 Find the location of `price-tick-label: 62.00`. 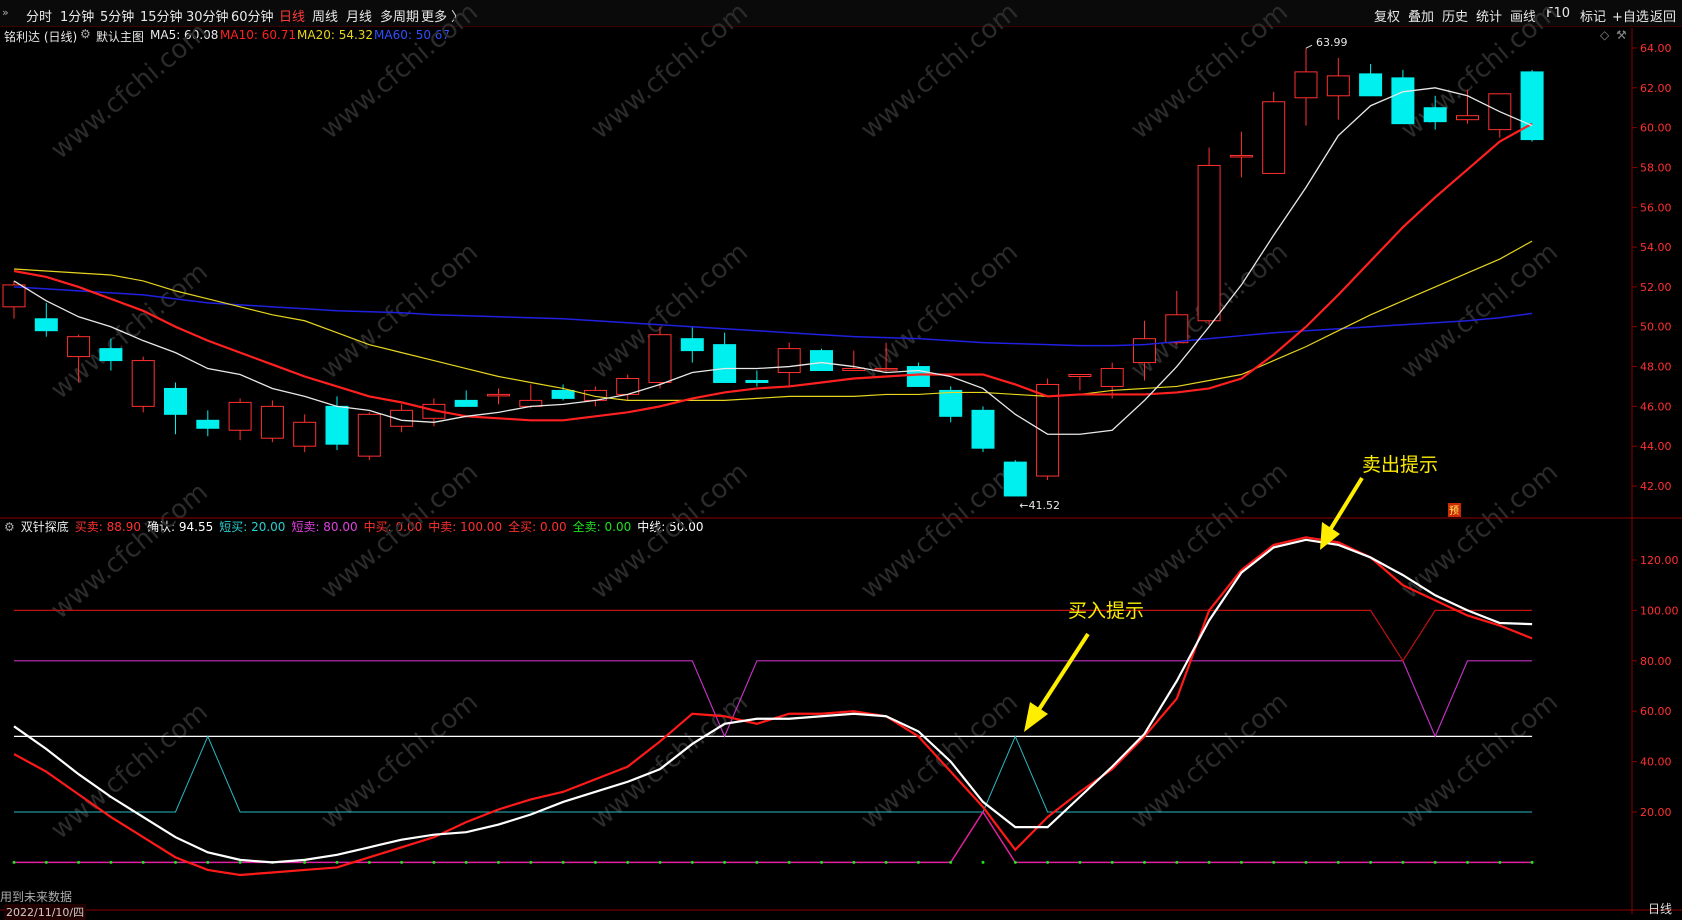

price-tick-label: 62.00 is located at coordinates (1656, 88).